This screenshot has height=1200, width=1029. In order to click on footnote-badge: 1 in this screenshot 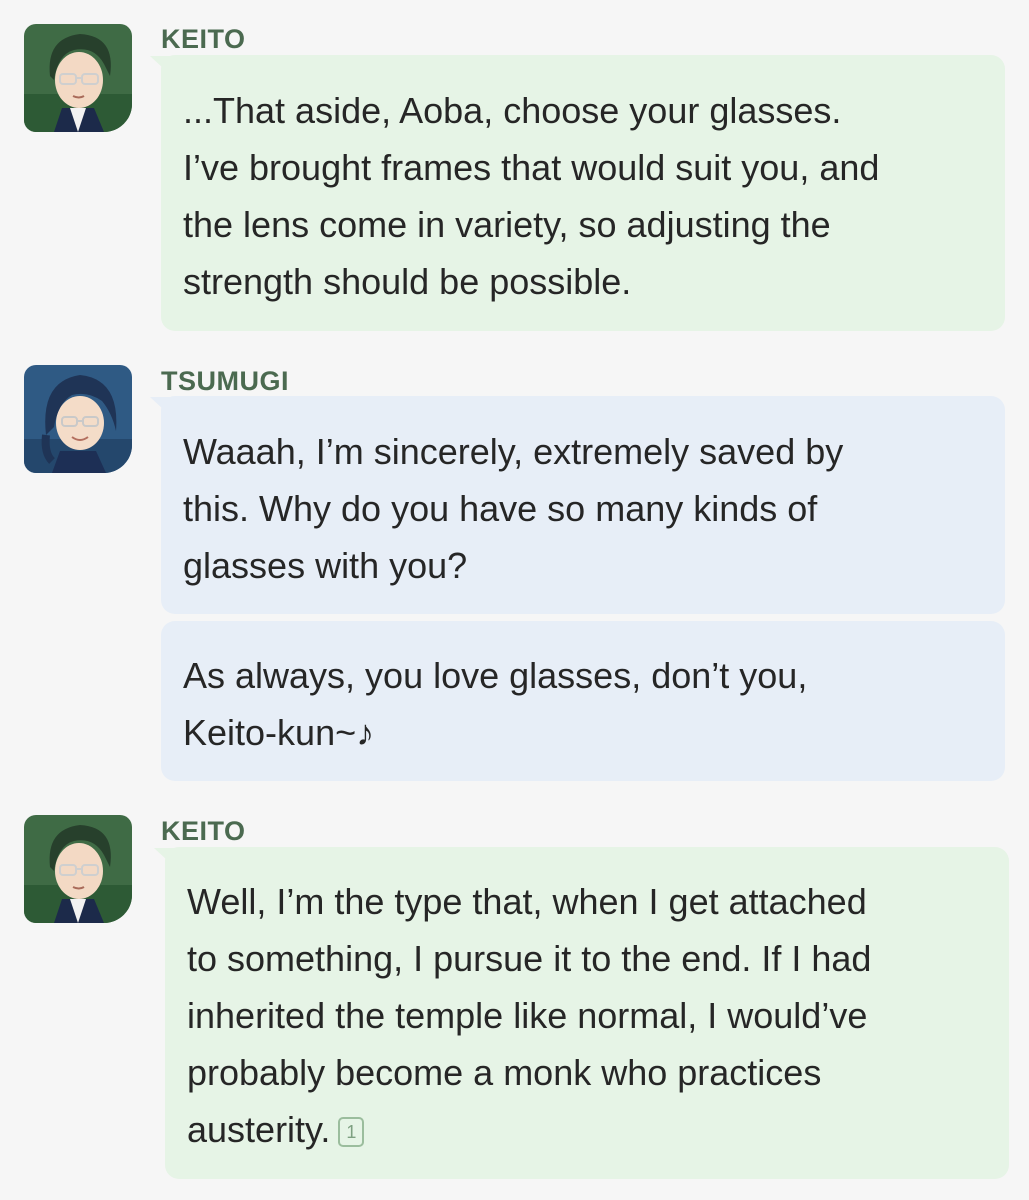, I will do `click(351, 1132)`.